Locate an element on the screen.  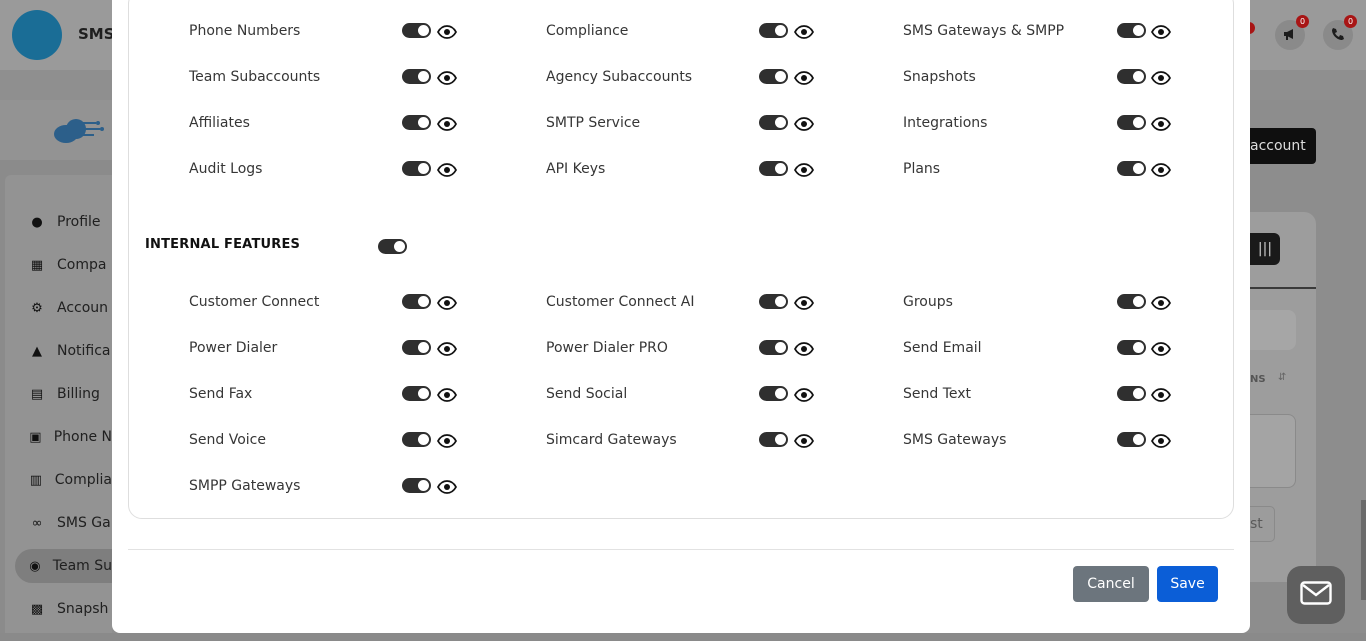
toggle-audit-logs is located at coordinates (416, 168).